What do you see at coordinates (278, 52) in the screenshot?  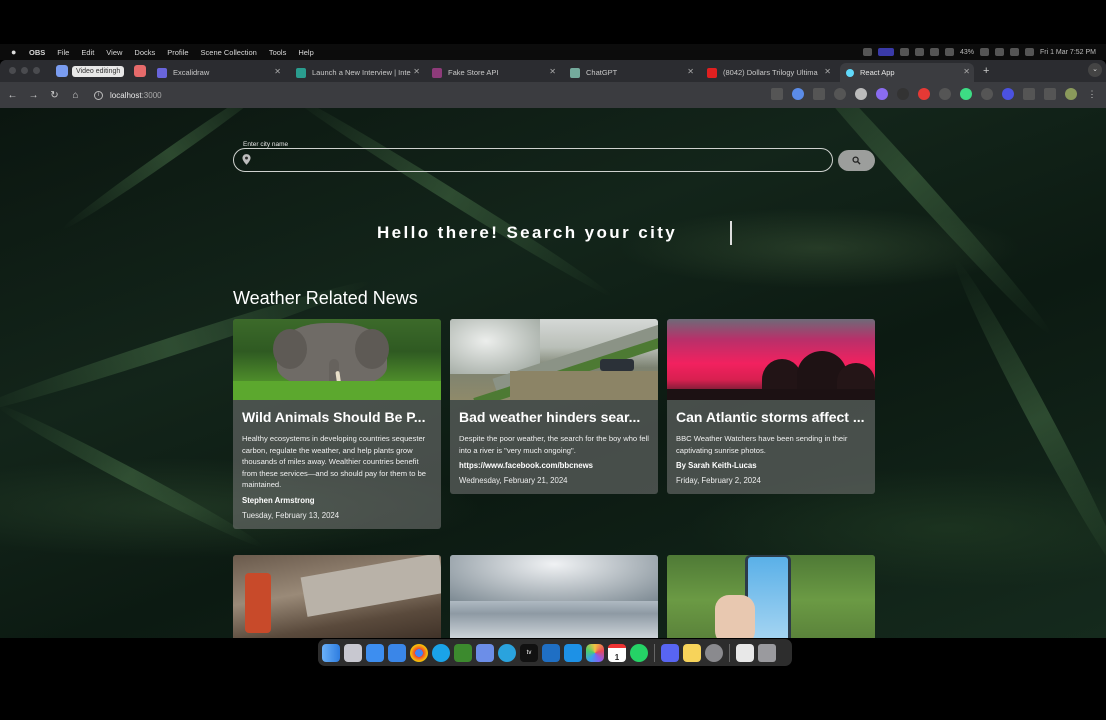 I see `menu-tools: Tools` at bounding box center [278, 52].